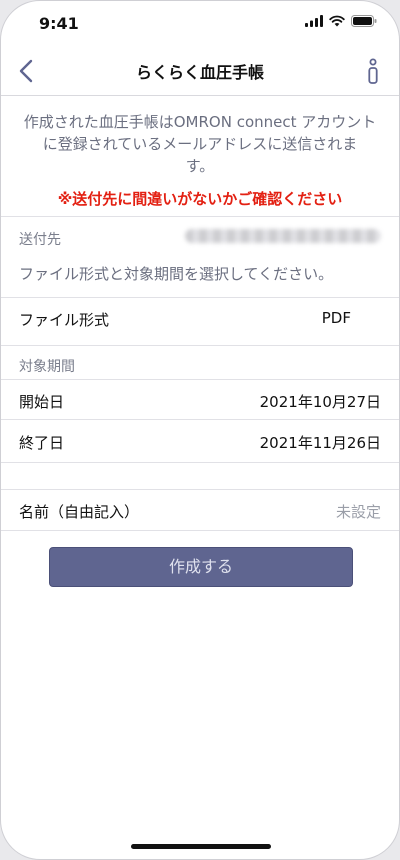 The width and height of the screenshot is (400, 860). Describe the element at coordinates (47, 367) in the screenshot. I see `period-header: 対象期間` at that location.